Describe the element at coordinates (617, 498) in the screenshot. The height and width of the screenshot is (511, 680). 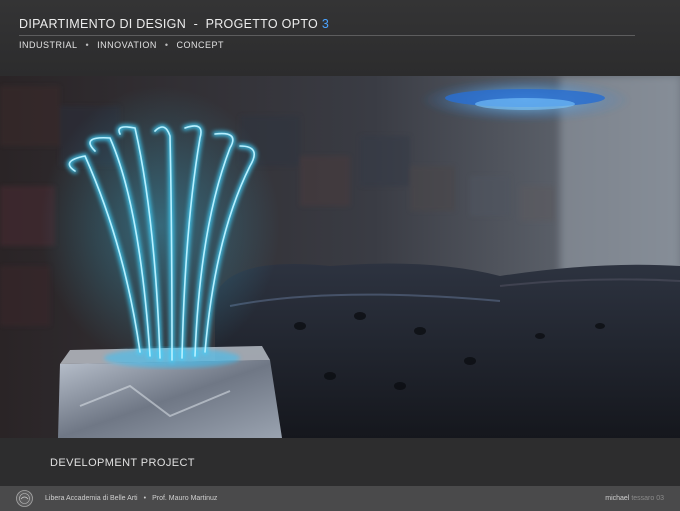
I see `author-first-name: michael` at that location.